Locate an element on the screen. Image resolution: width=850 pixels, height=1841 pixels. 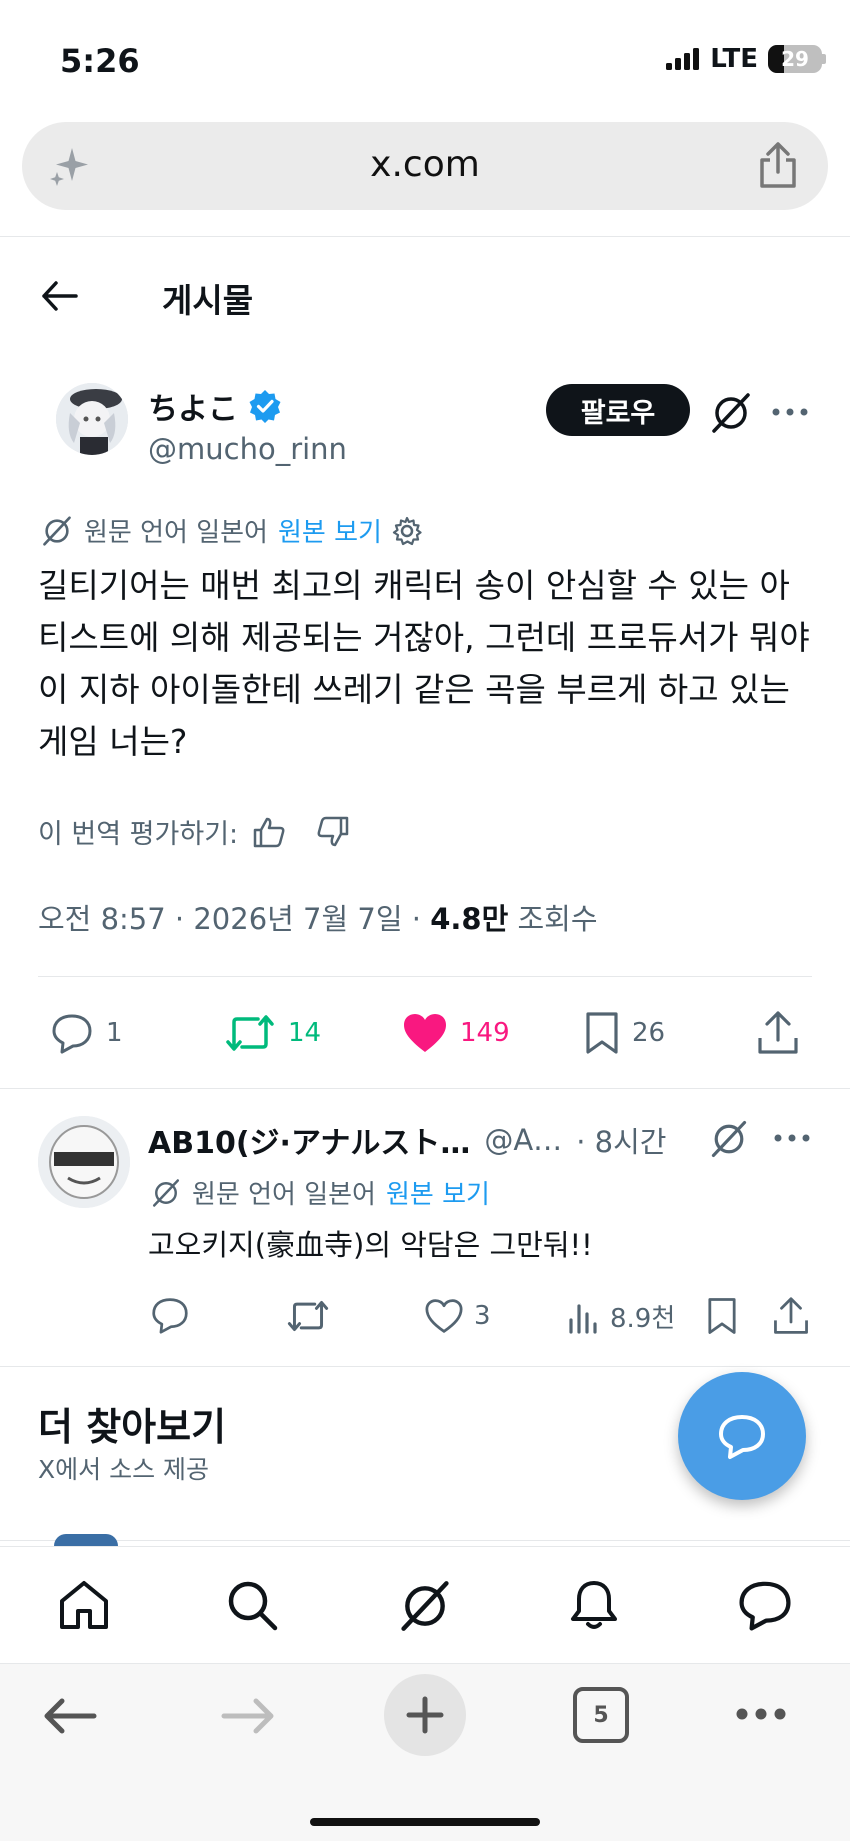
back-arrow-icon is located at coordinates (60, 296).